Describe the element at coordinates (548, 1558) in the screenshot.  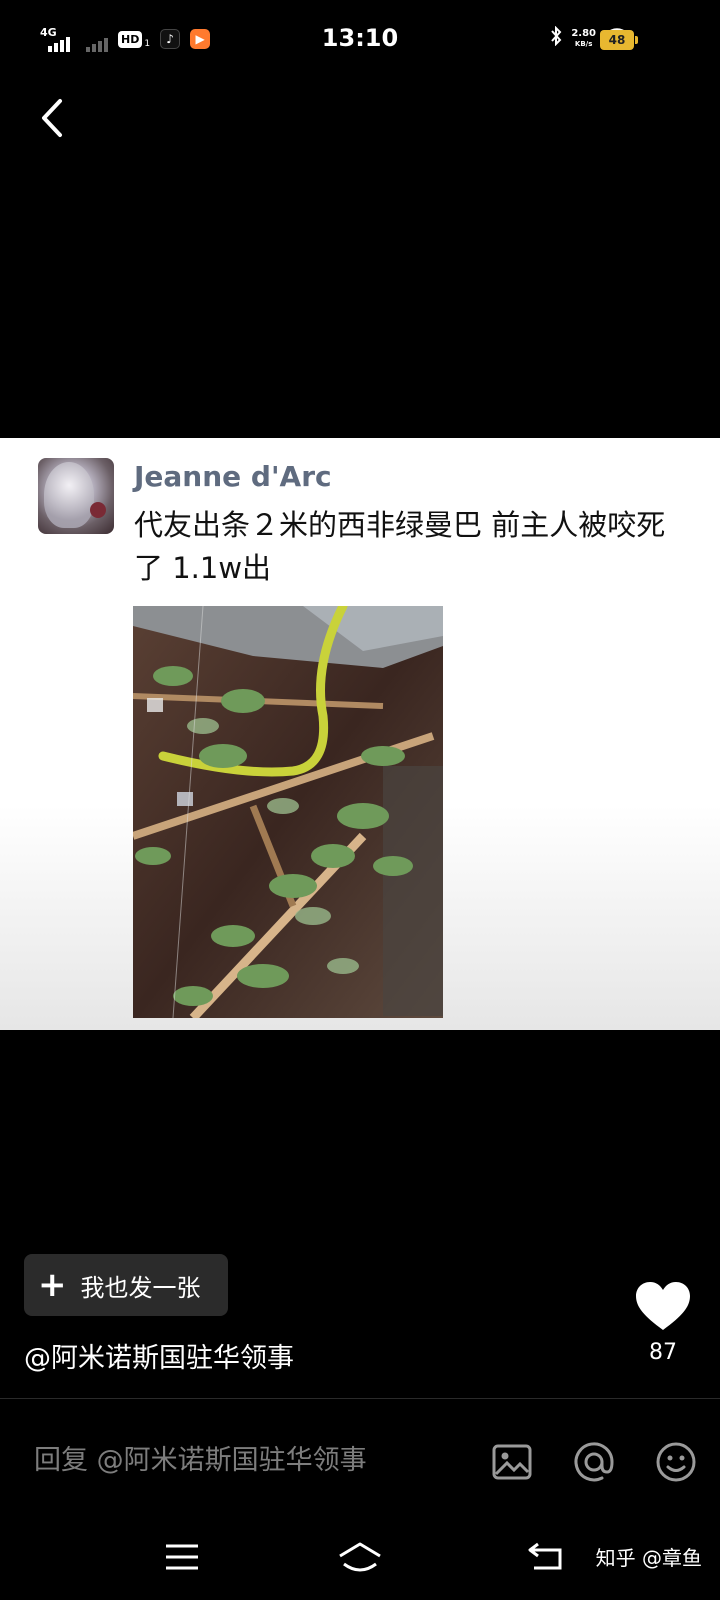
I see `back-nav-icon` at that location.